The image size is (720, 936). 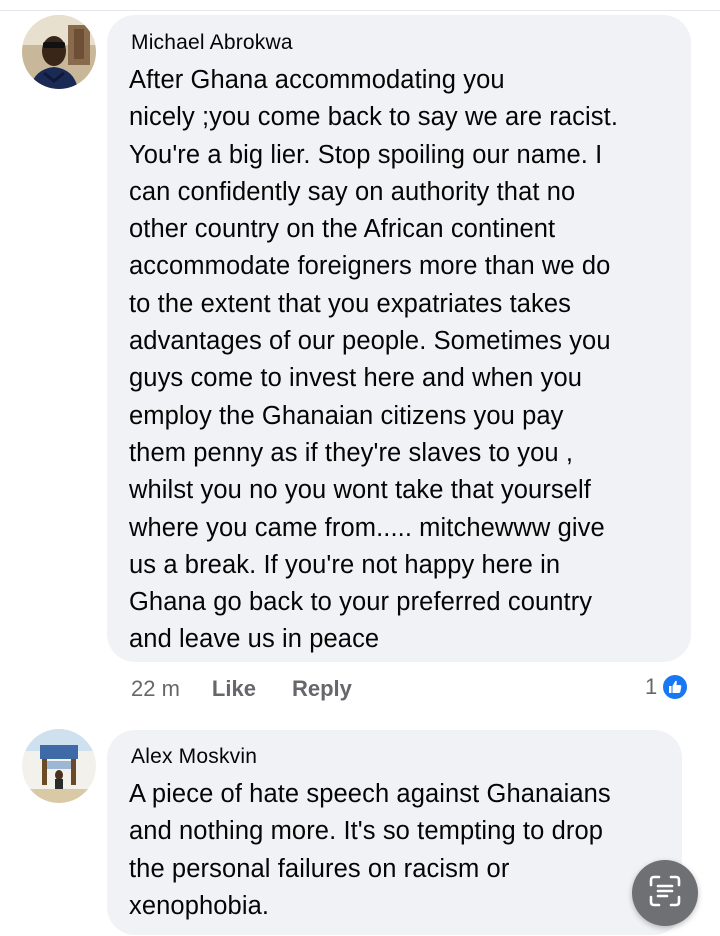 What do you see at coordinates (322, 689) in the screenshot?
I see `reply-button: Reply` at bounding box center [322, 689].